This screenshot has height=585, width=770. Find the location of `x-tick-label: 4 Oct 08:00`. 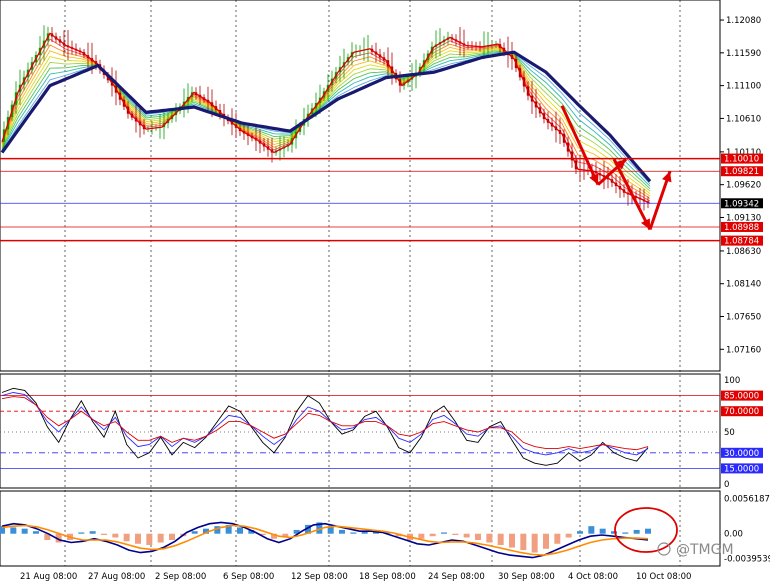

x-tick-label: 4 Oct 08:00 is located at coordinates (593, 577).